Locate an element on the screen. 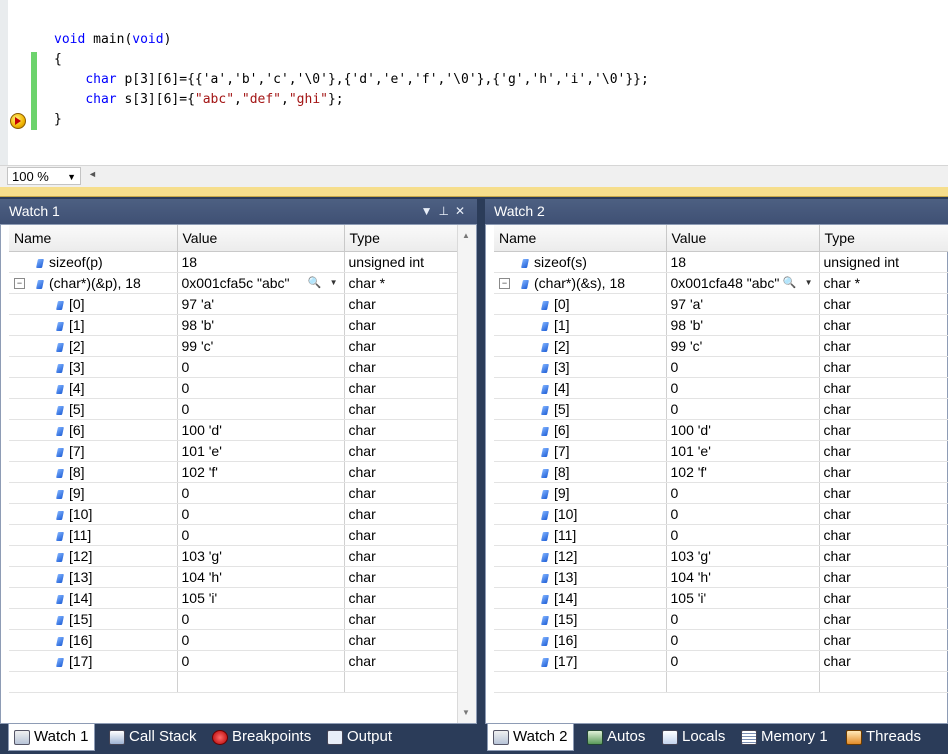 This screenshot has height=754, width=948. table-row: sizeof(p) 18 unsigned int is located at coordinates (233, 262).